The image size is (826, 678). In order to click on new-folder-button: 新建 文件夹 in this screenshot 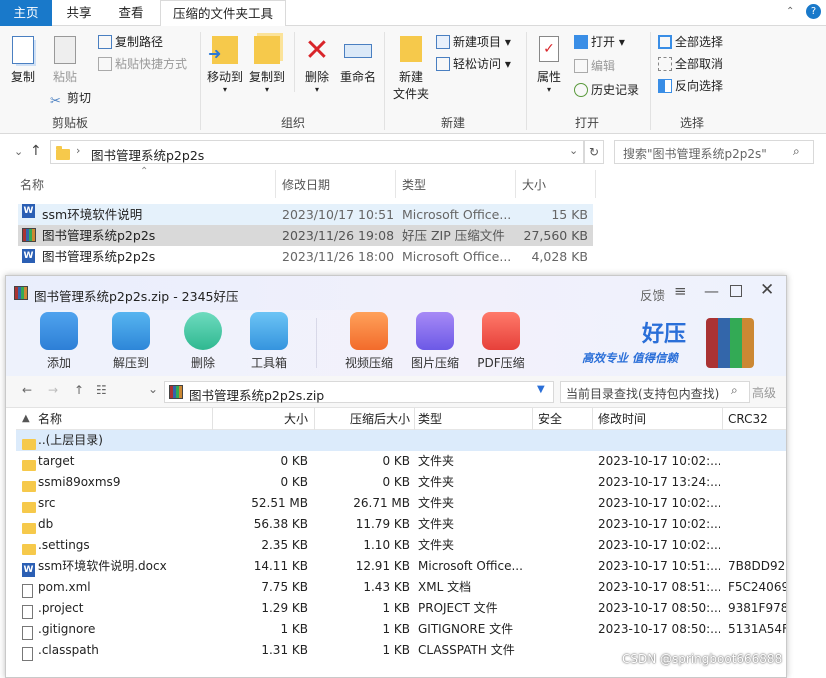, I will do `click(411, 69)`.